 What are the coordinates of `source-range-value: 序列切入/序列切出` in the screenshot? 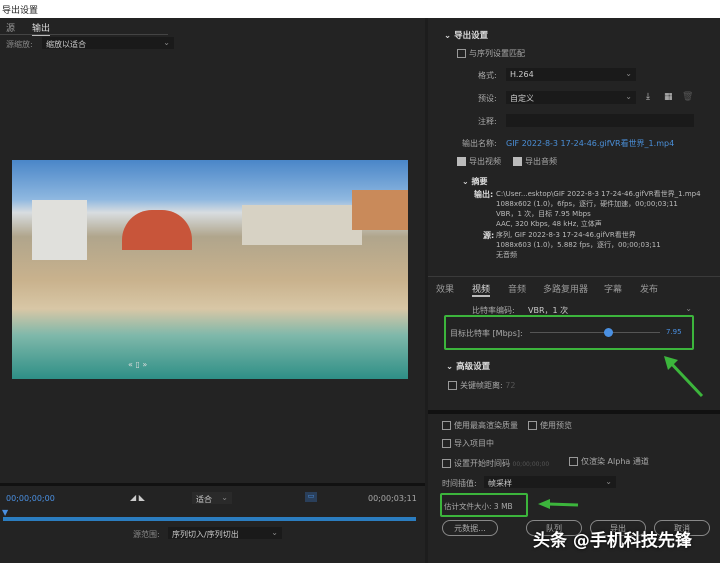 It's located at (205, 534).